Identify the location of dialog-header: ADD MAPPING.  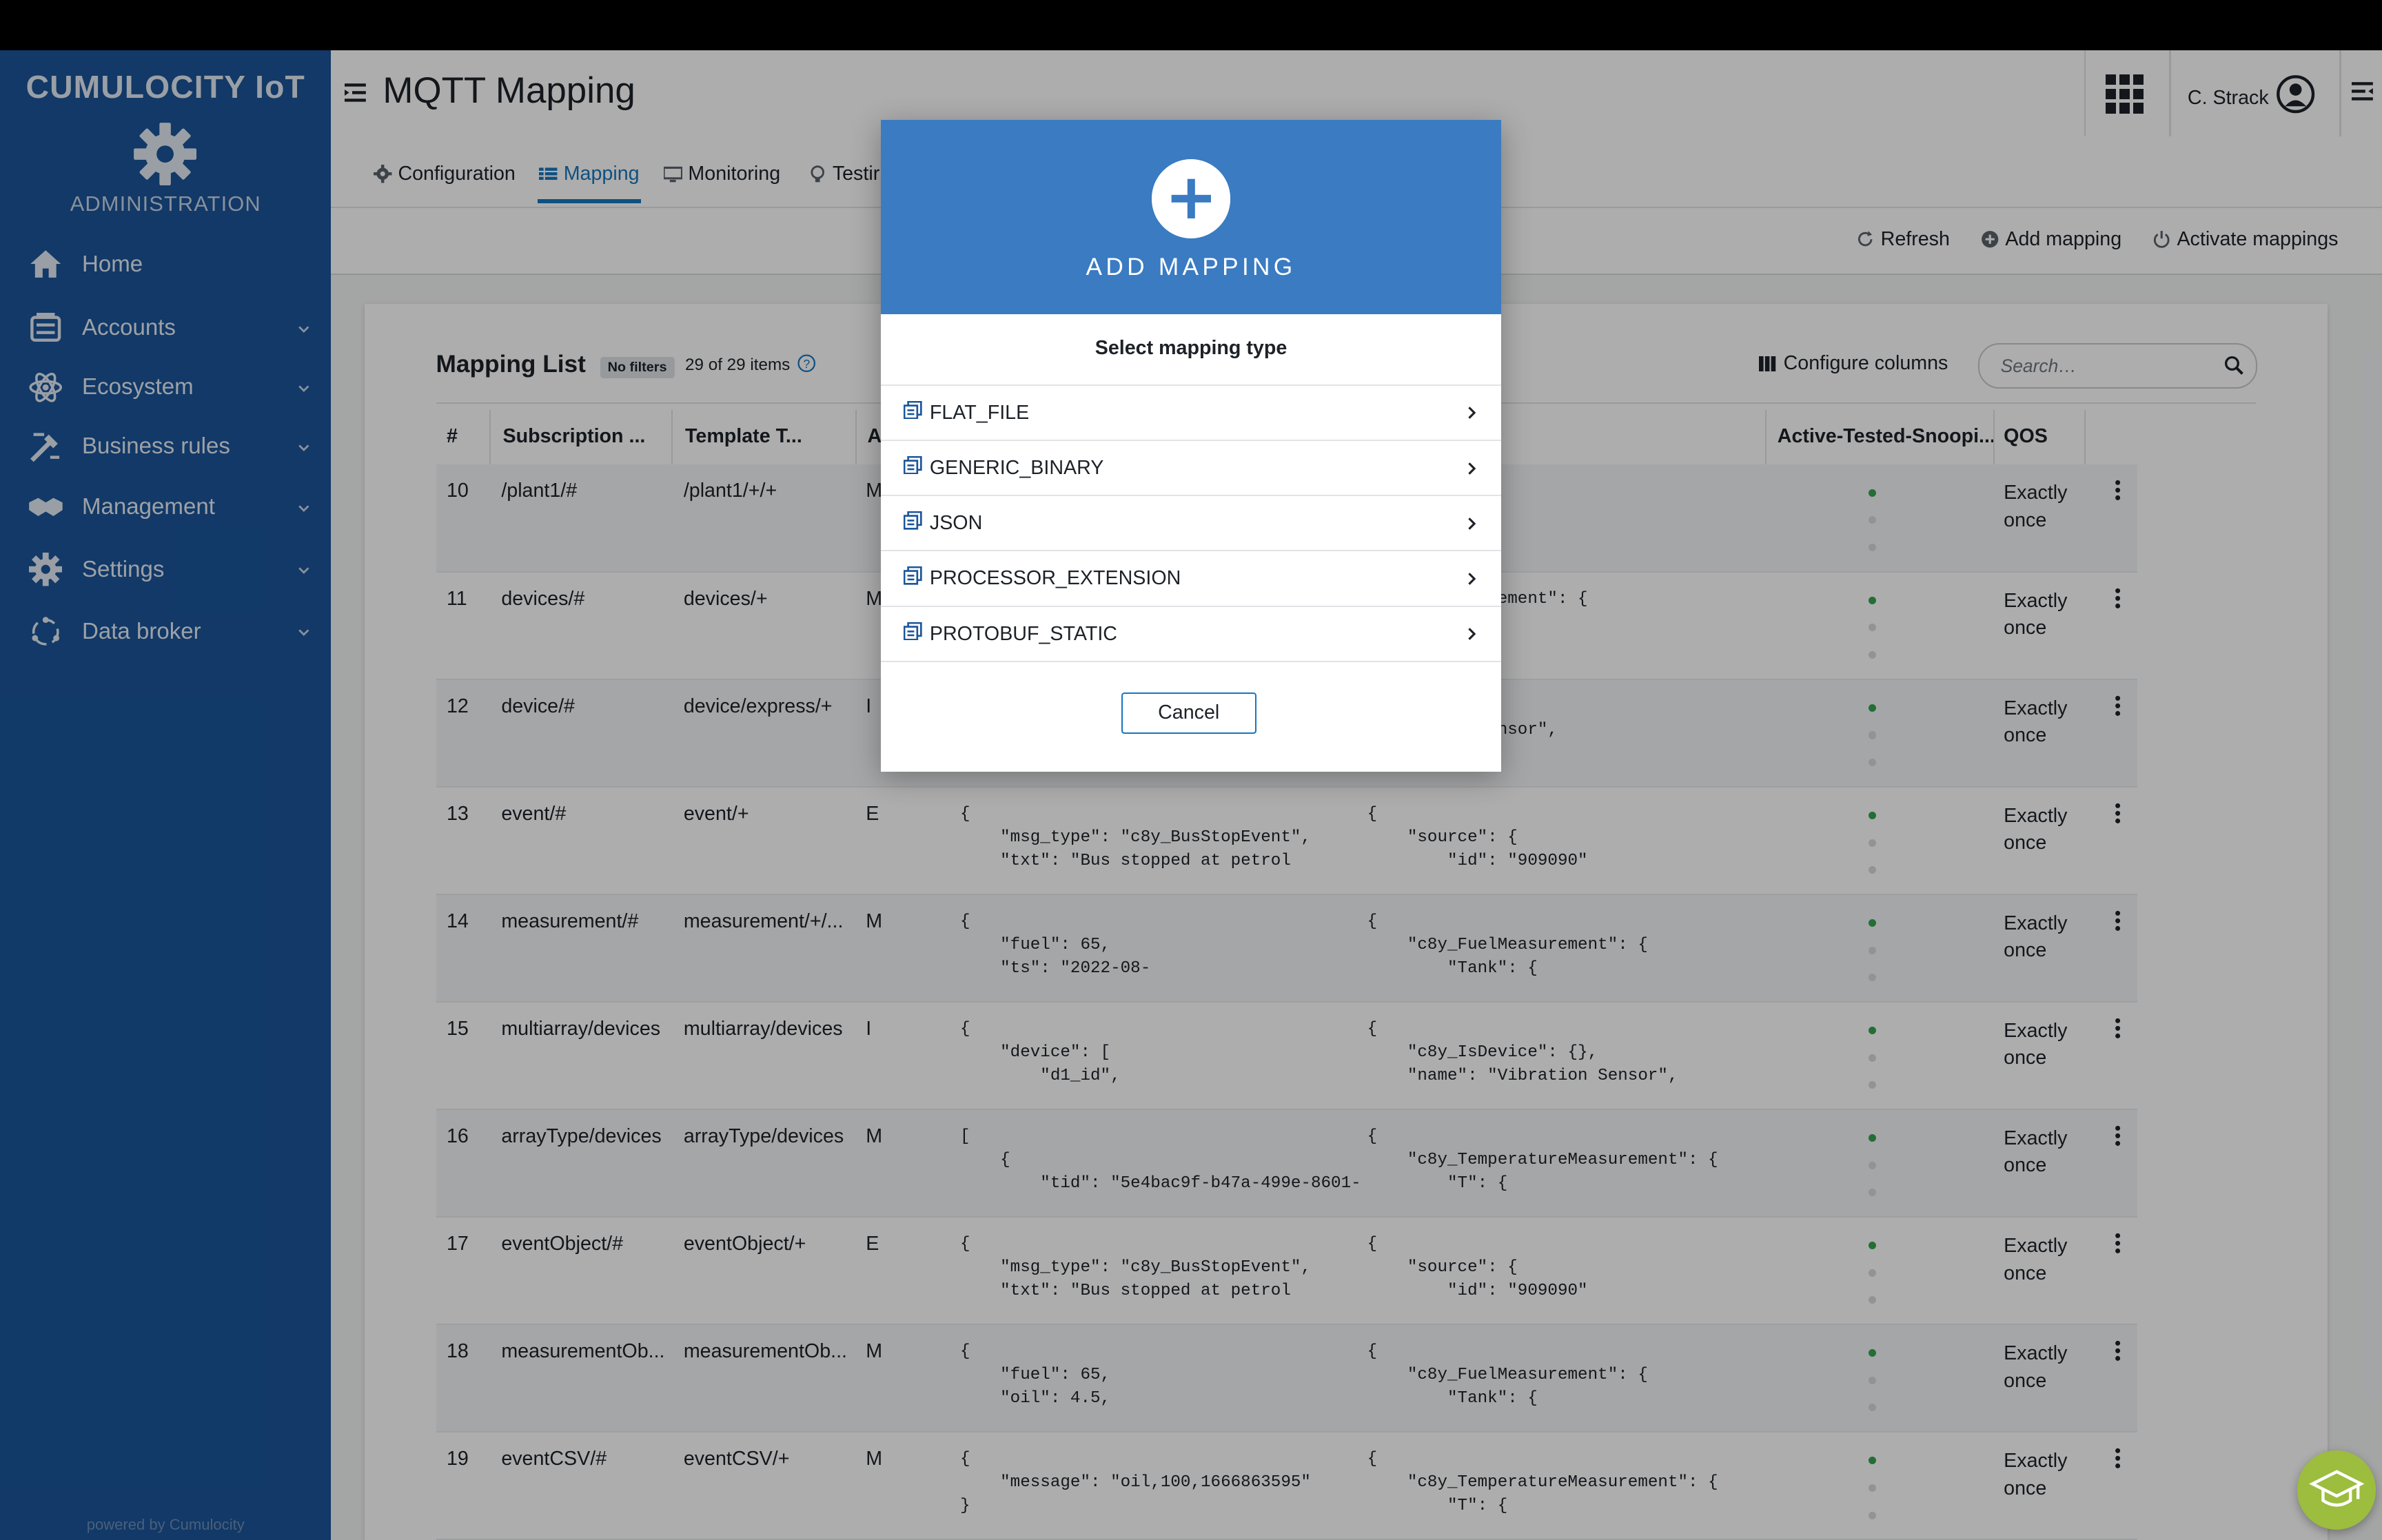
(1191, 217).